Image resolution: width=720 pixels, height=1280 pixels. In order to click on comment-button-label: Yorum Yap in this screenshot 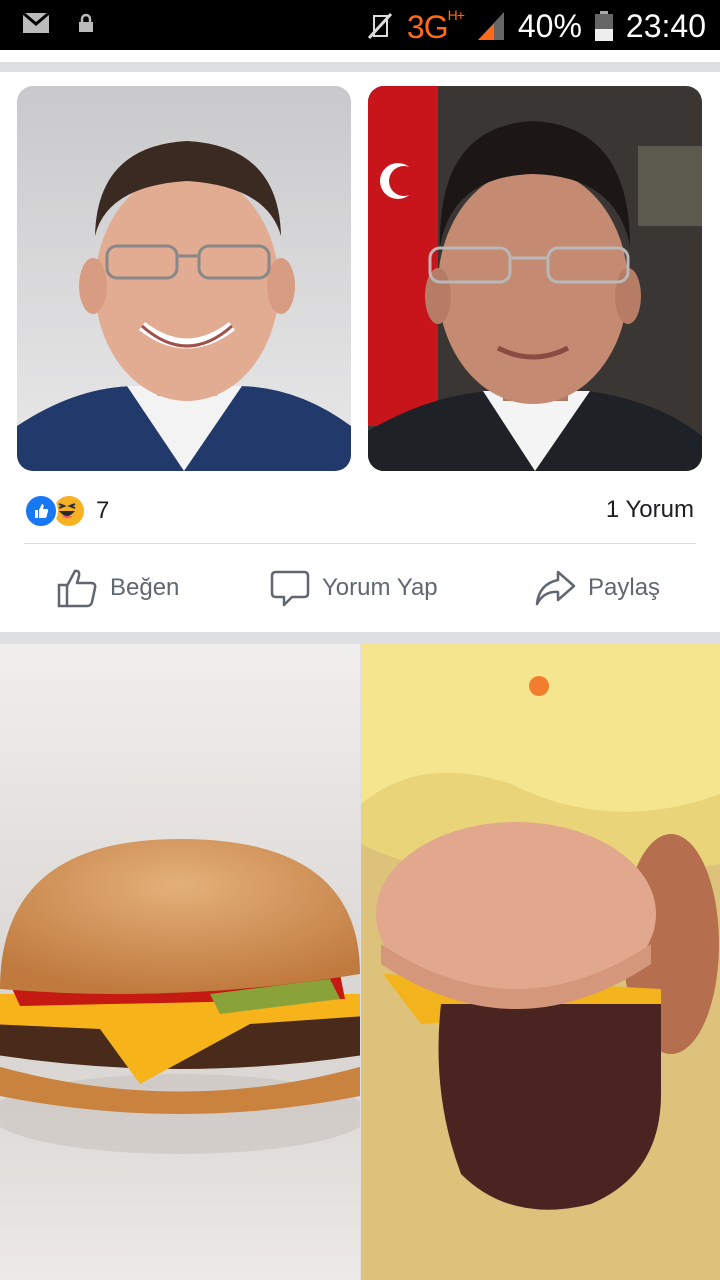, I will do `click(380, 587)`.